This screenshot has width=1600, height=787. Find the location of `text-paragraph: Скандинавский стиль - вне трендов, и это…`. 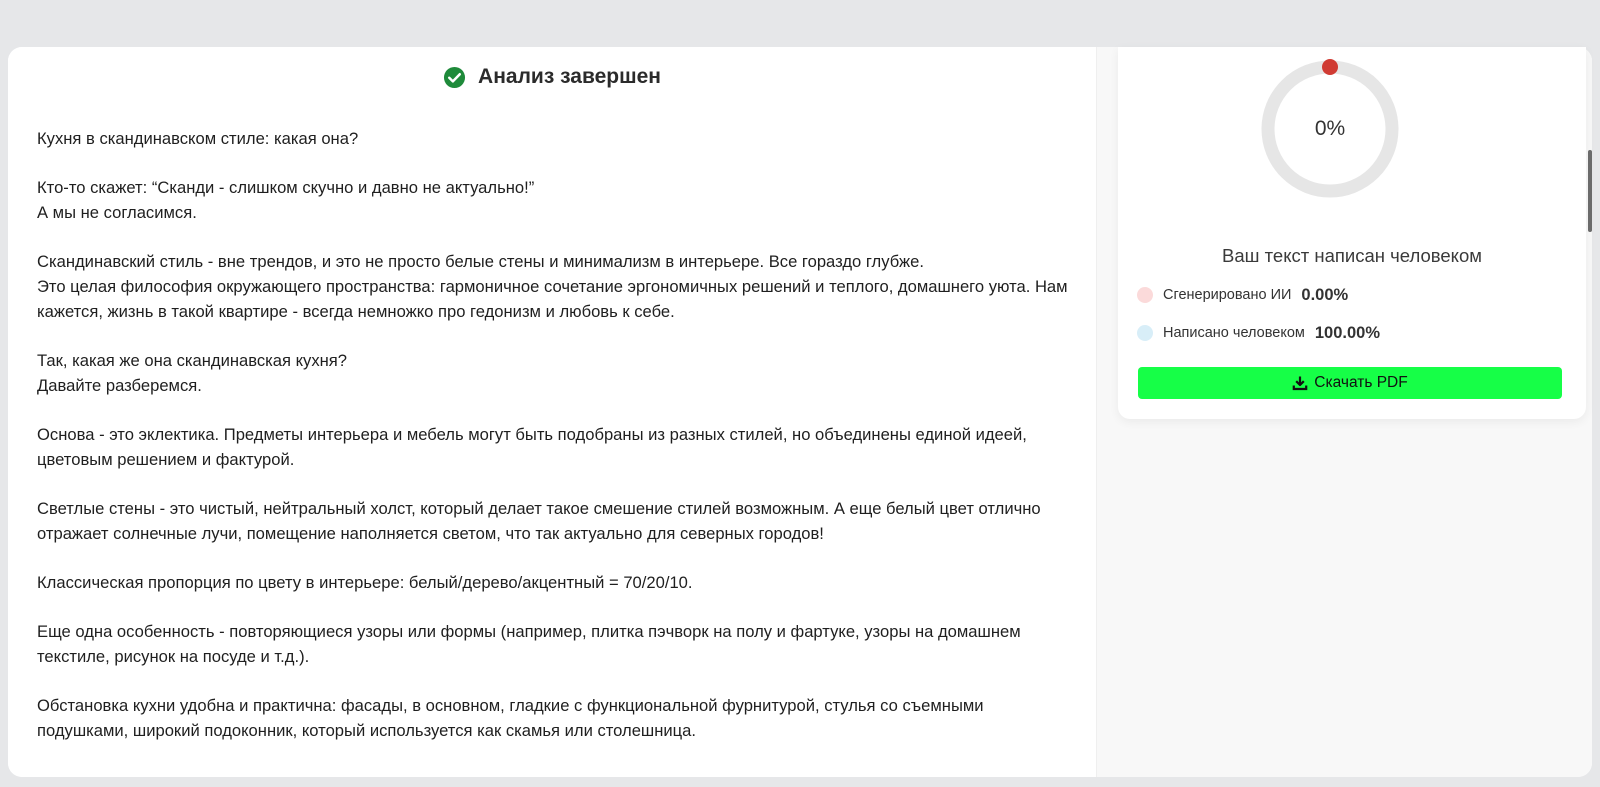

text-paragraph: Скандинавский стиль - вне трендов, и это… is located at coordinates (552, 286).